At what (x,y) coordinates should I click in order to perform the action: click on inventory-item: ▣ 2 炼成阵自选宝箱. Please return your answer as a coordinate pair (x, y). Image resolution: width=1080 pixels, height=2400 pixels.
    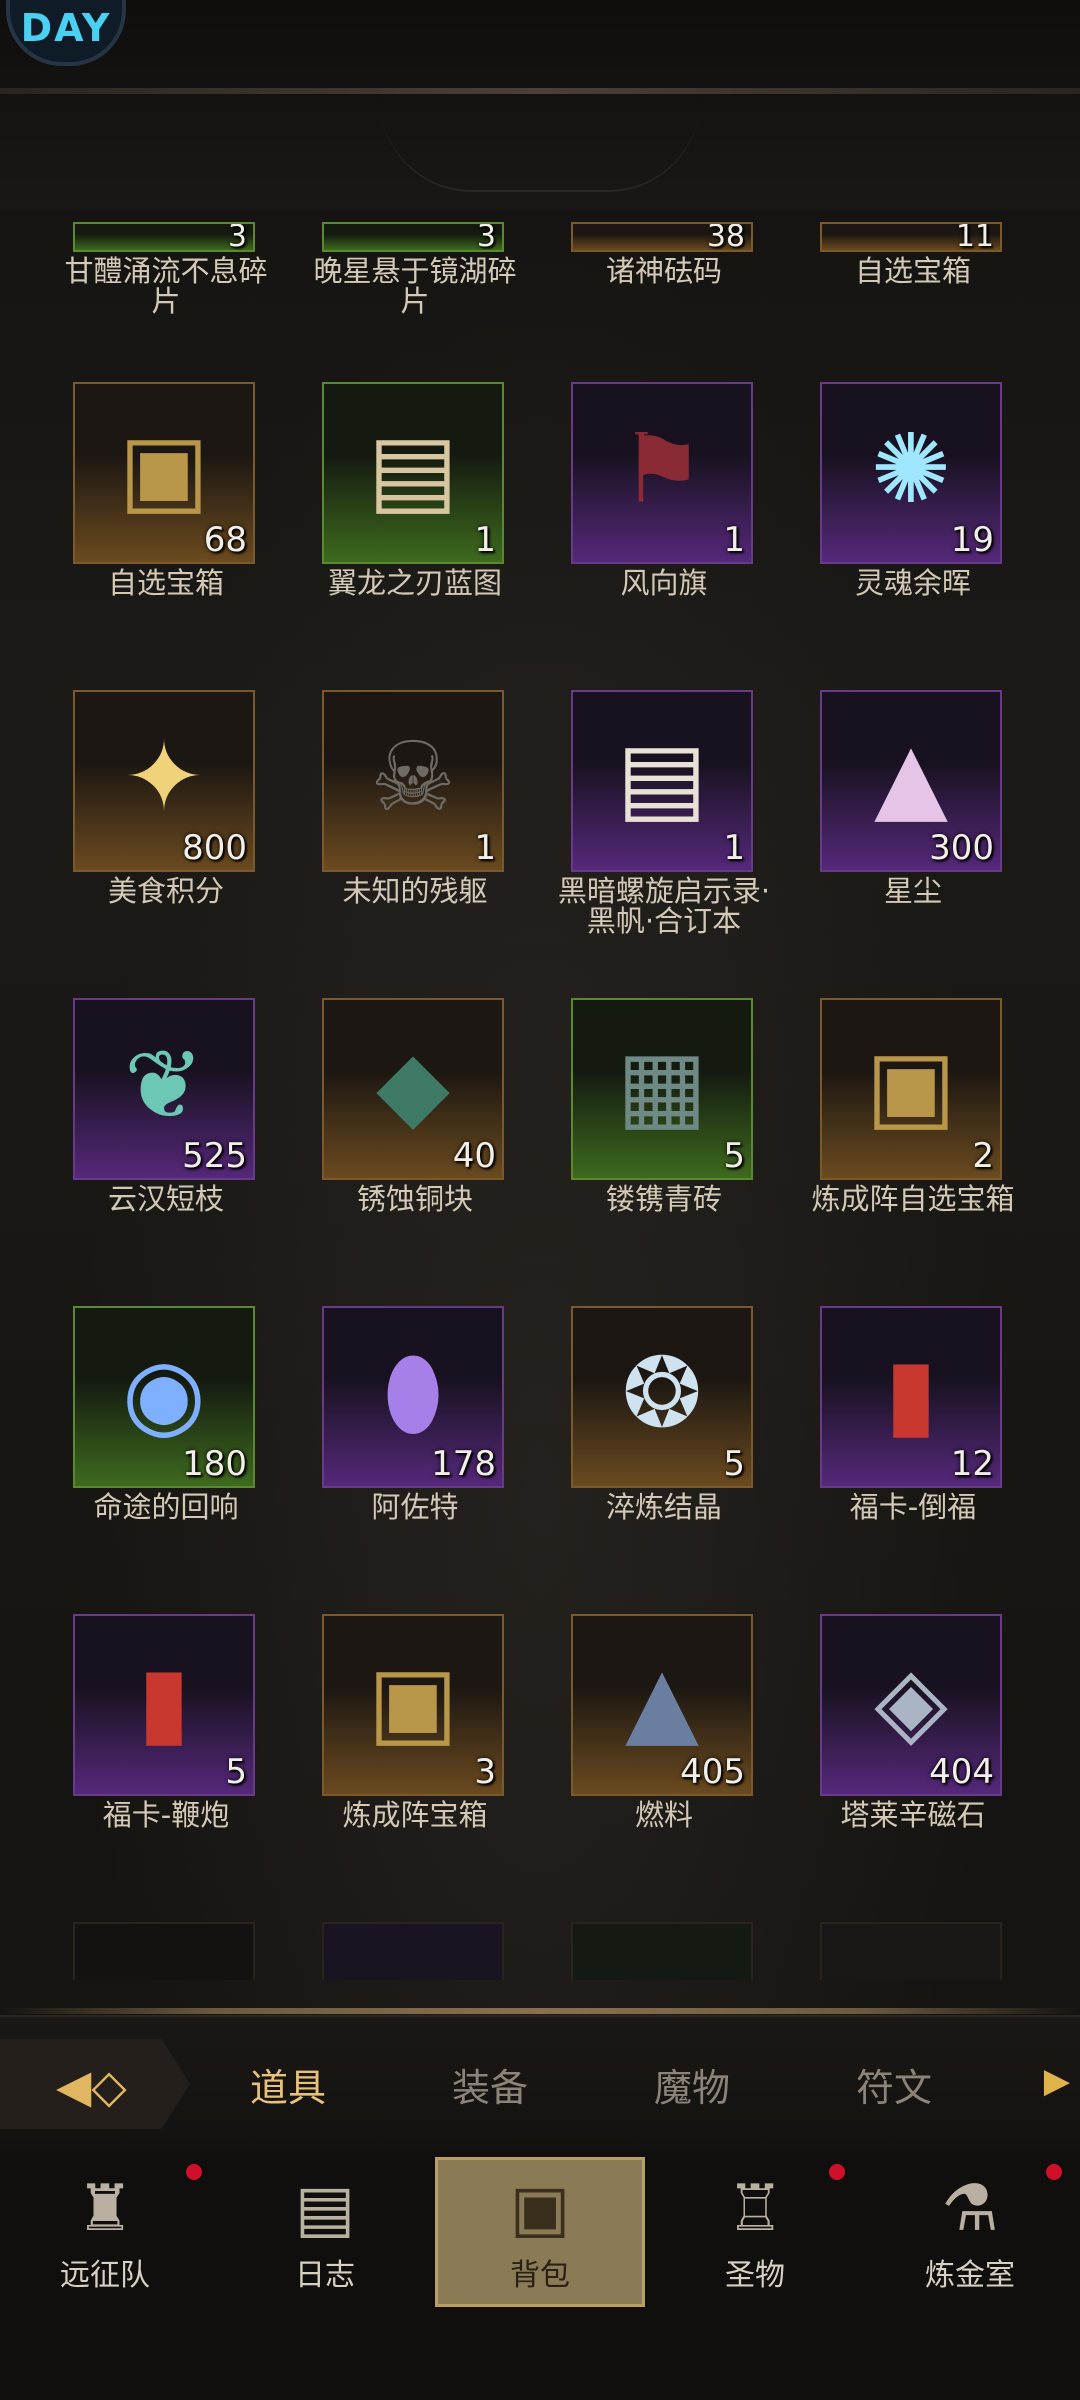
    Looking at the image, I should click on (913, 1106).